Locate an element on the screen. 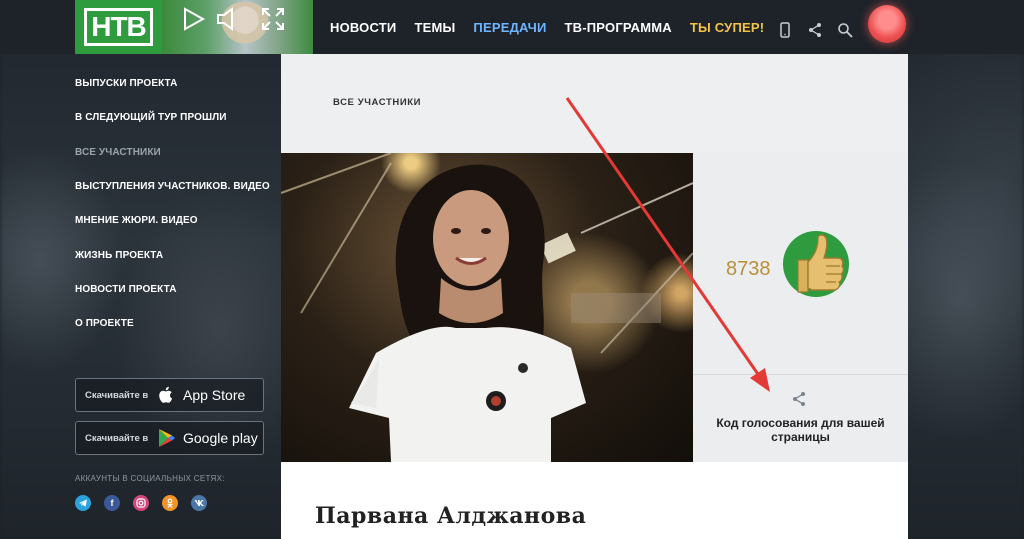  nav-topics: ТЕМЫ is located at coordinates (434, 27).